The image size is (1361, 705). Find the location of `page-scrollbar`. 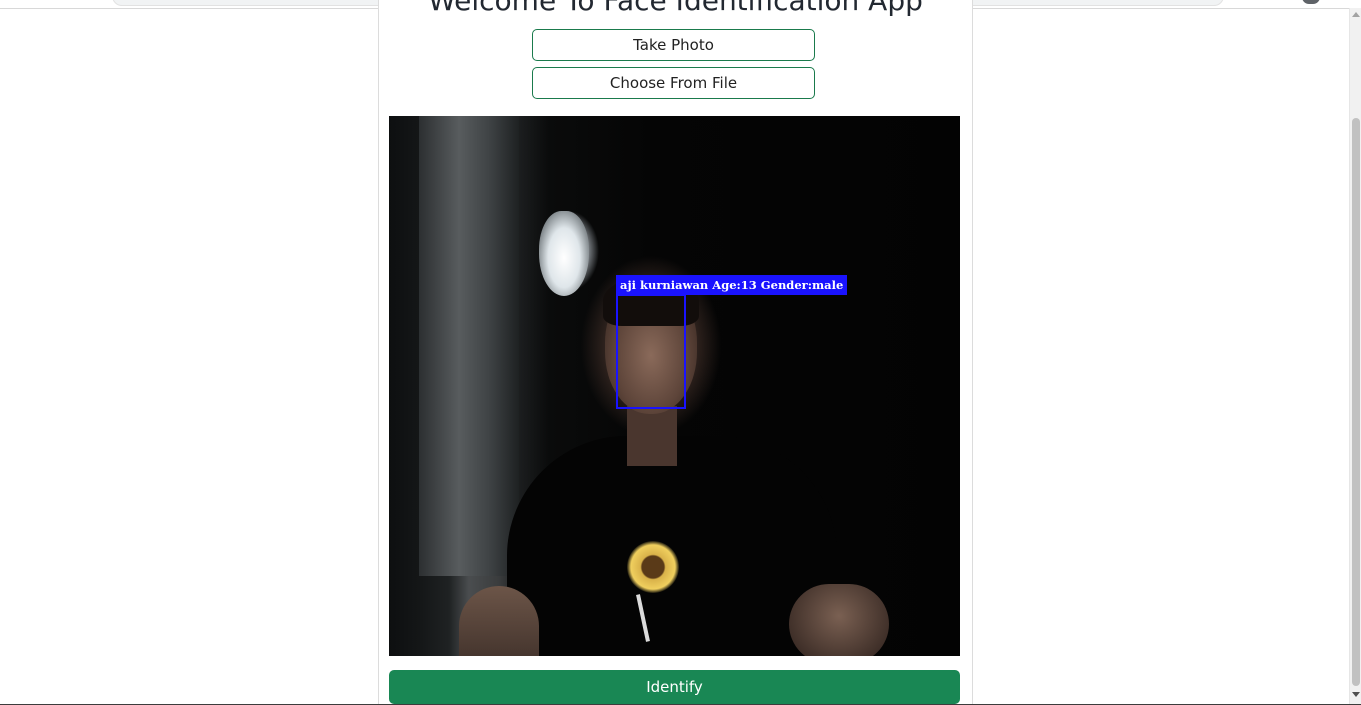

page-scrollbar is located at coordinates (1355, 356).